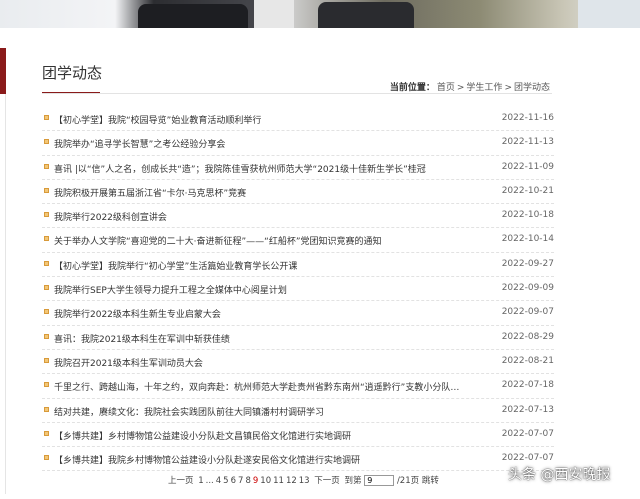 This screenshot has height=499, width=640. What do you see at coordinates (297, 93) in the screenshot?
I see `title-divider` at bounding box center [297, 93].